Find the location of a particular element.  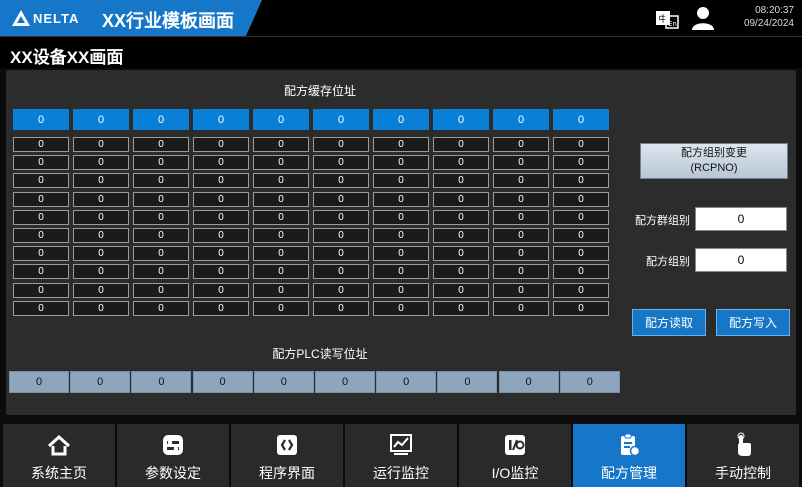

nav-item-program: 程序界面 is located at coordinates (287, 455).